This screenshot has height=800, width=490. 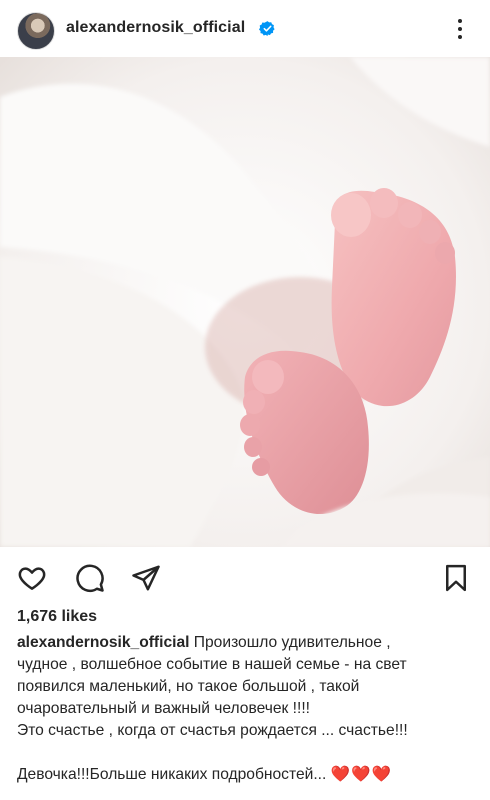 I want to click on more-options-icon, so click(x=460, y=29).